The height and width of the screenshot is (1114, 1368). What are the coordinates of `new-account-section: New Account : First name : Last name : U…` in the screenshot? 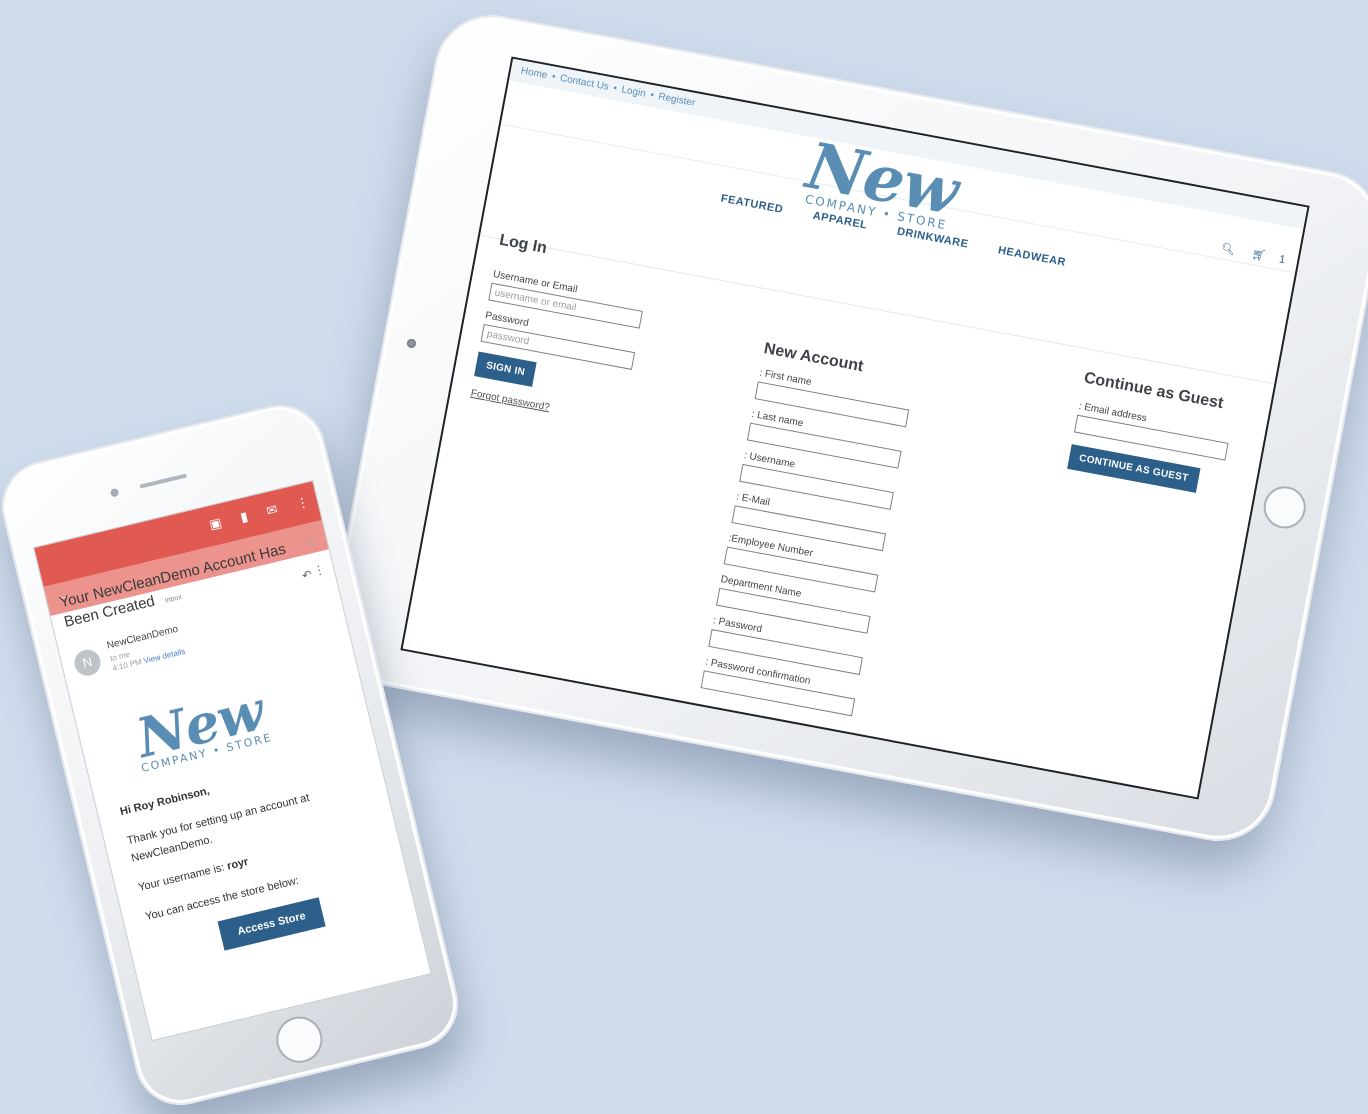 It's located at (831, 532).